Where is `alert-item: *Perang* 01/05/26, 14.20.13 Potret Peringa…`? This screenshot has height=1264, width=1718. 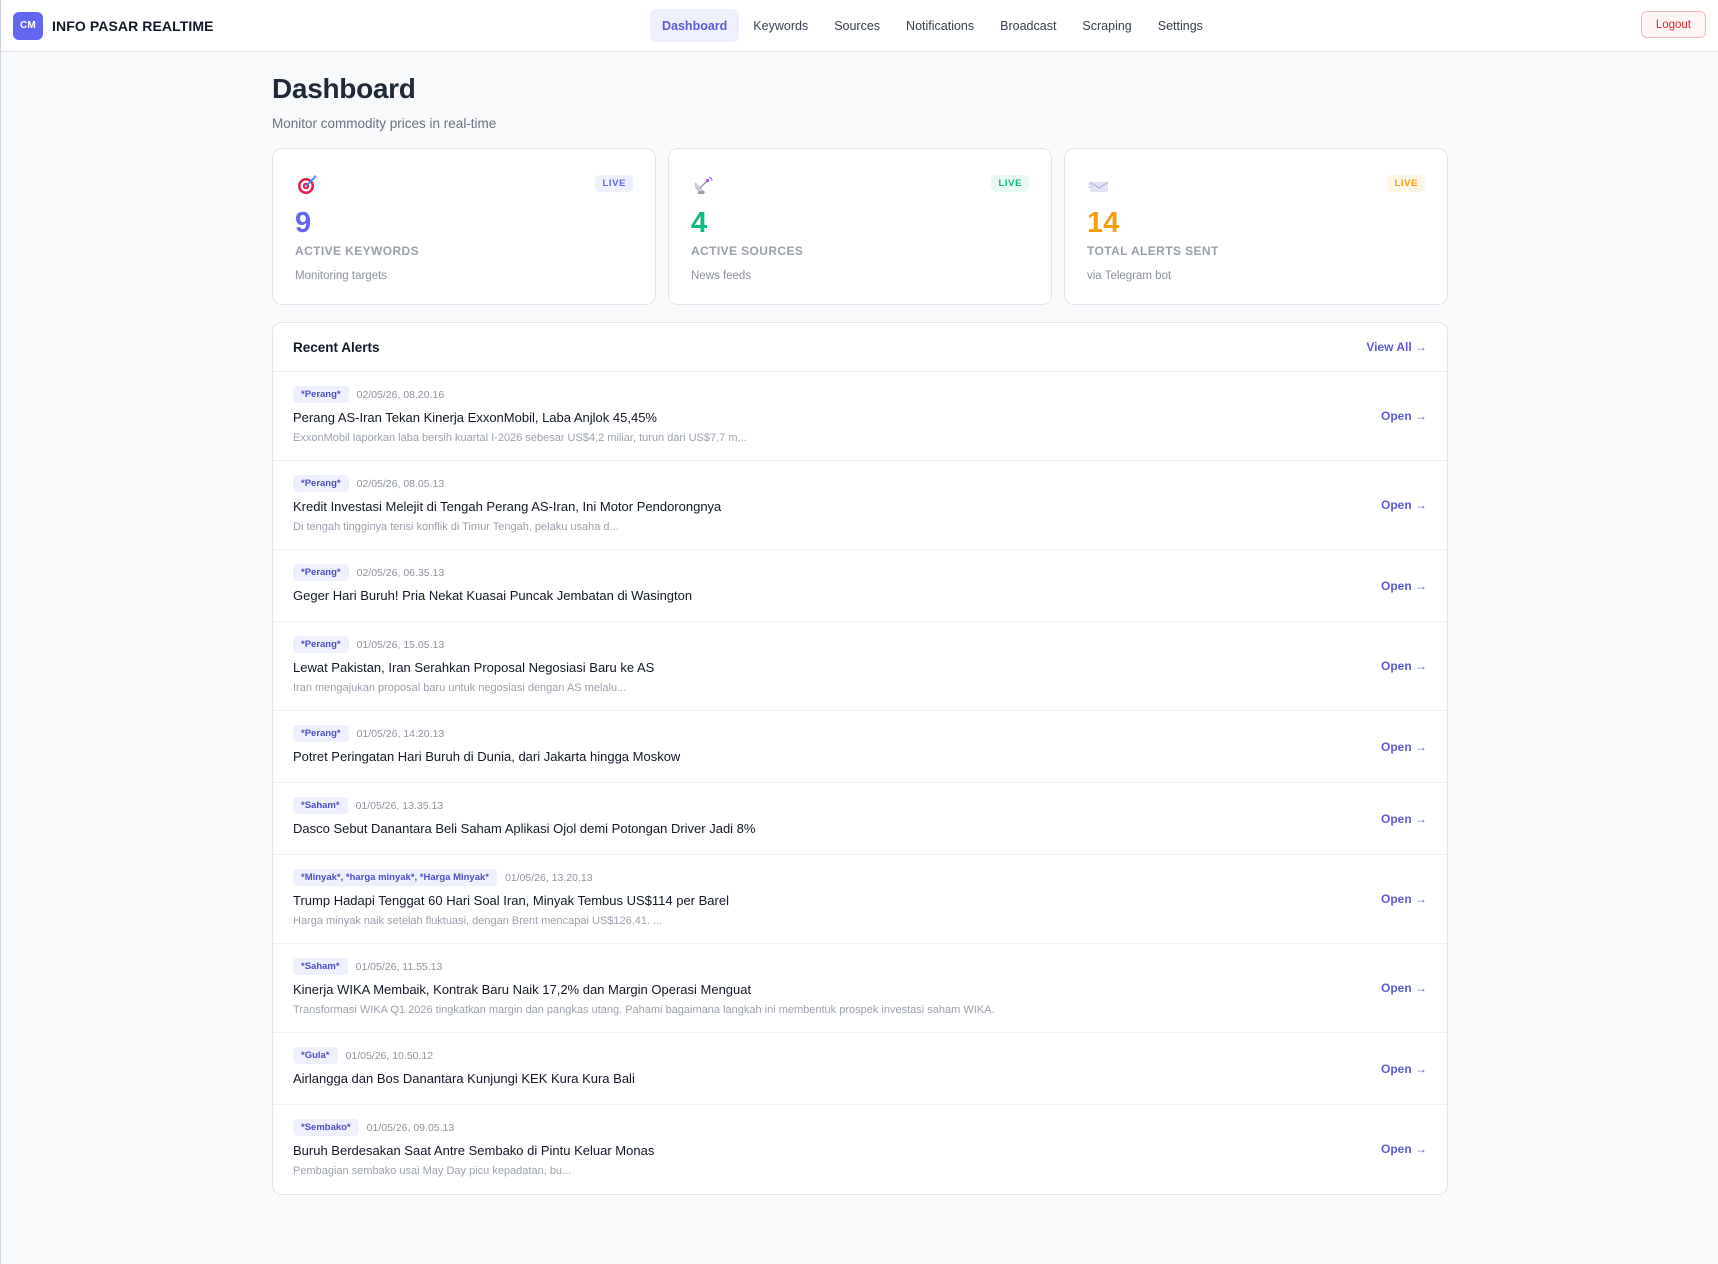
alert-item: *Perang* 01/05/26, 14.20.13 Potret Peringa… is located at coordinates (860, 747).